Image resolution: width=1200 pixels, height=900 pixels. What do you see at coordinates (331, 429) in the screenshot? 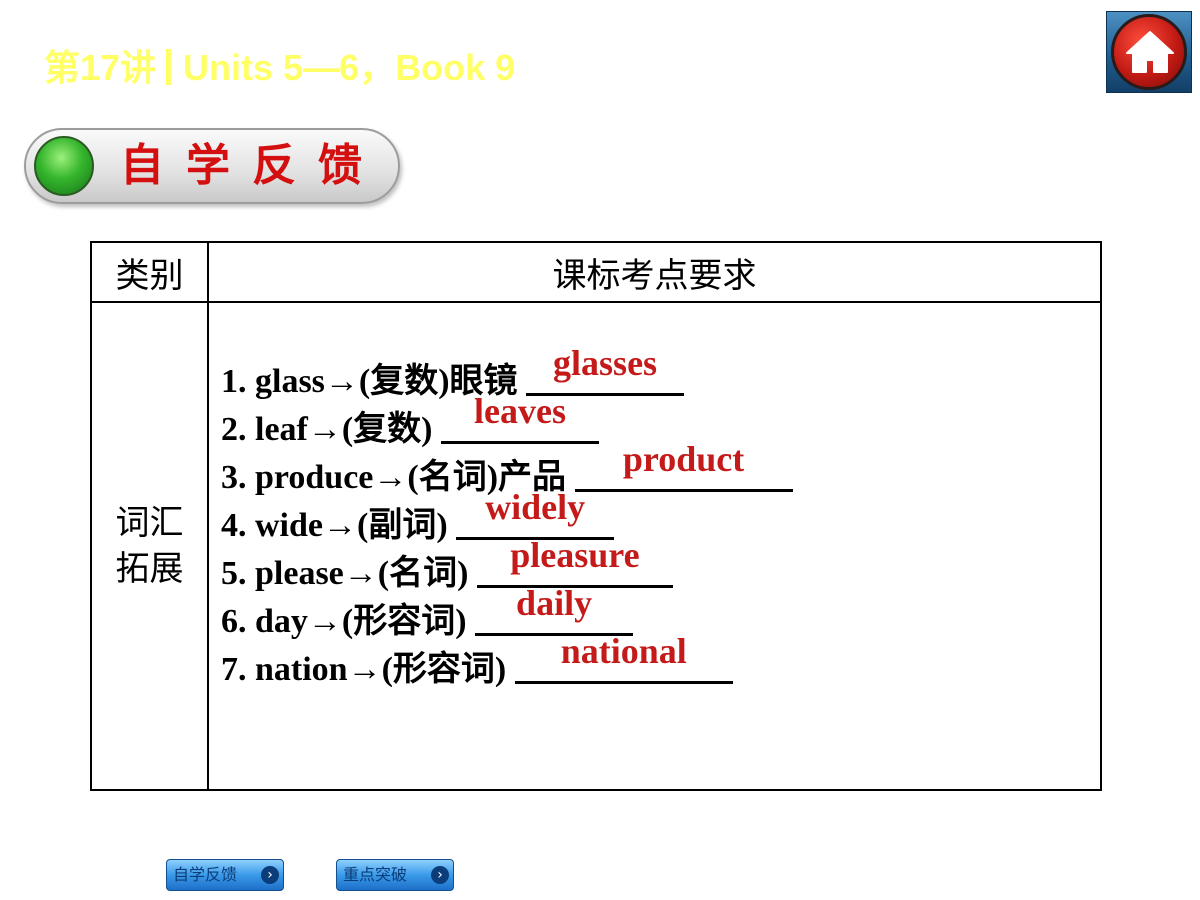
I see `exercise-prompt: 2. leaf→(复数)` at bounding box center [331, 429].